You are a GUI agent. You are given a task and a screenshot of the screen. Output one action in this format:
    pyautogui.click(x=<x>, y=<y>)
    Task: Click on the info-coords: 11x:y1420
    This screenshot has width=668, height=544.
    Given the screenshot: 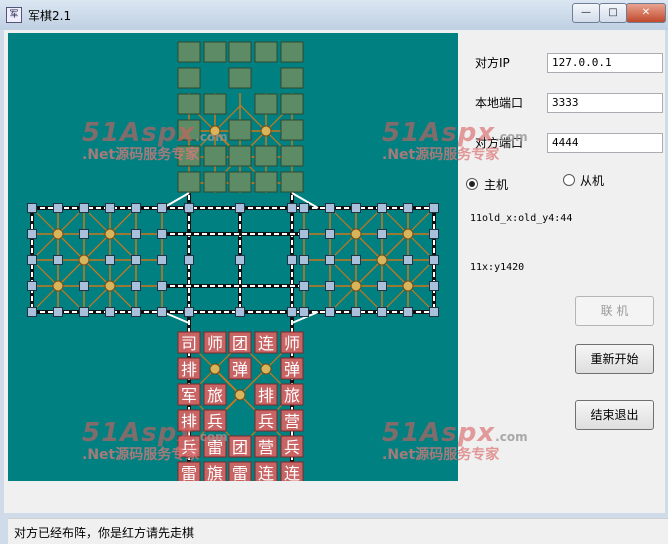 What is the action you would take?
    pyautogui.click(x=497, y=267)
    